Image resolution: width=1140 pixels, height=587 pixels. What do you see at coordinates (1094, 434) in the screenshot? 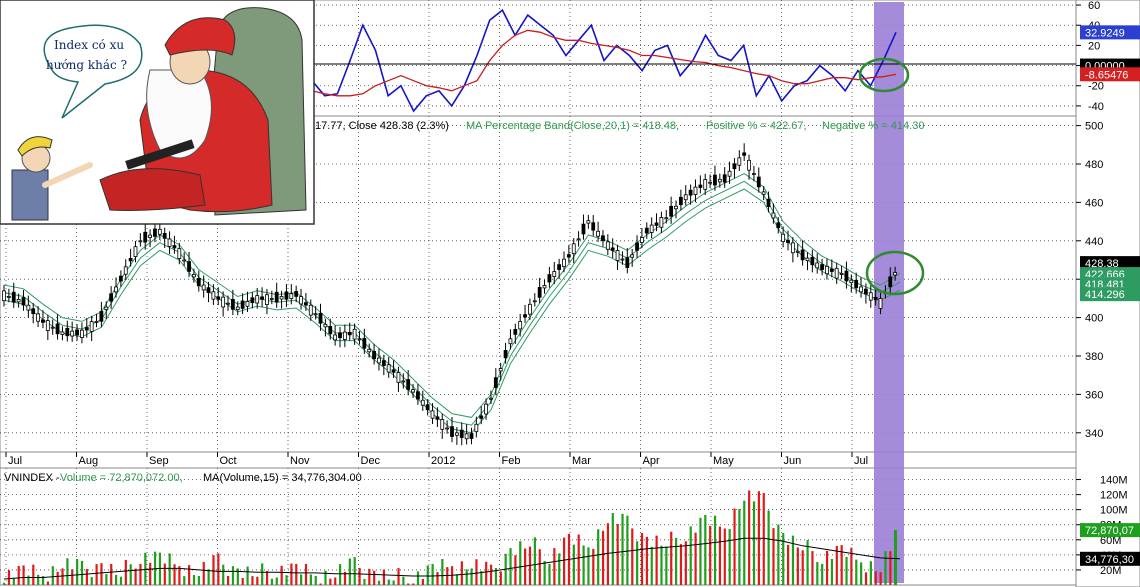
I see `price-tick-label: 340` at bounding box center [1094, 434].